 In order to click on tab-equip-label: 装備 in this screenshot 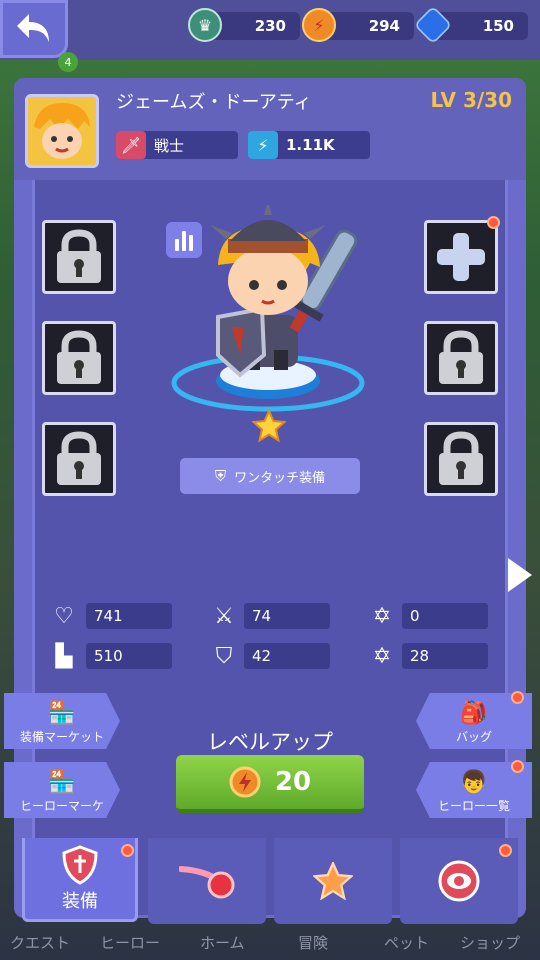, I will do `click(80, 901)`.